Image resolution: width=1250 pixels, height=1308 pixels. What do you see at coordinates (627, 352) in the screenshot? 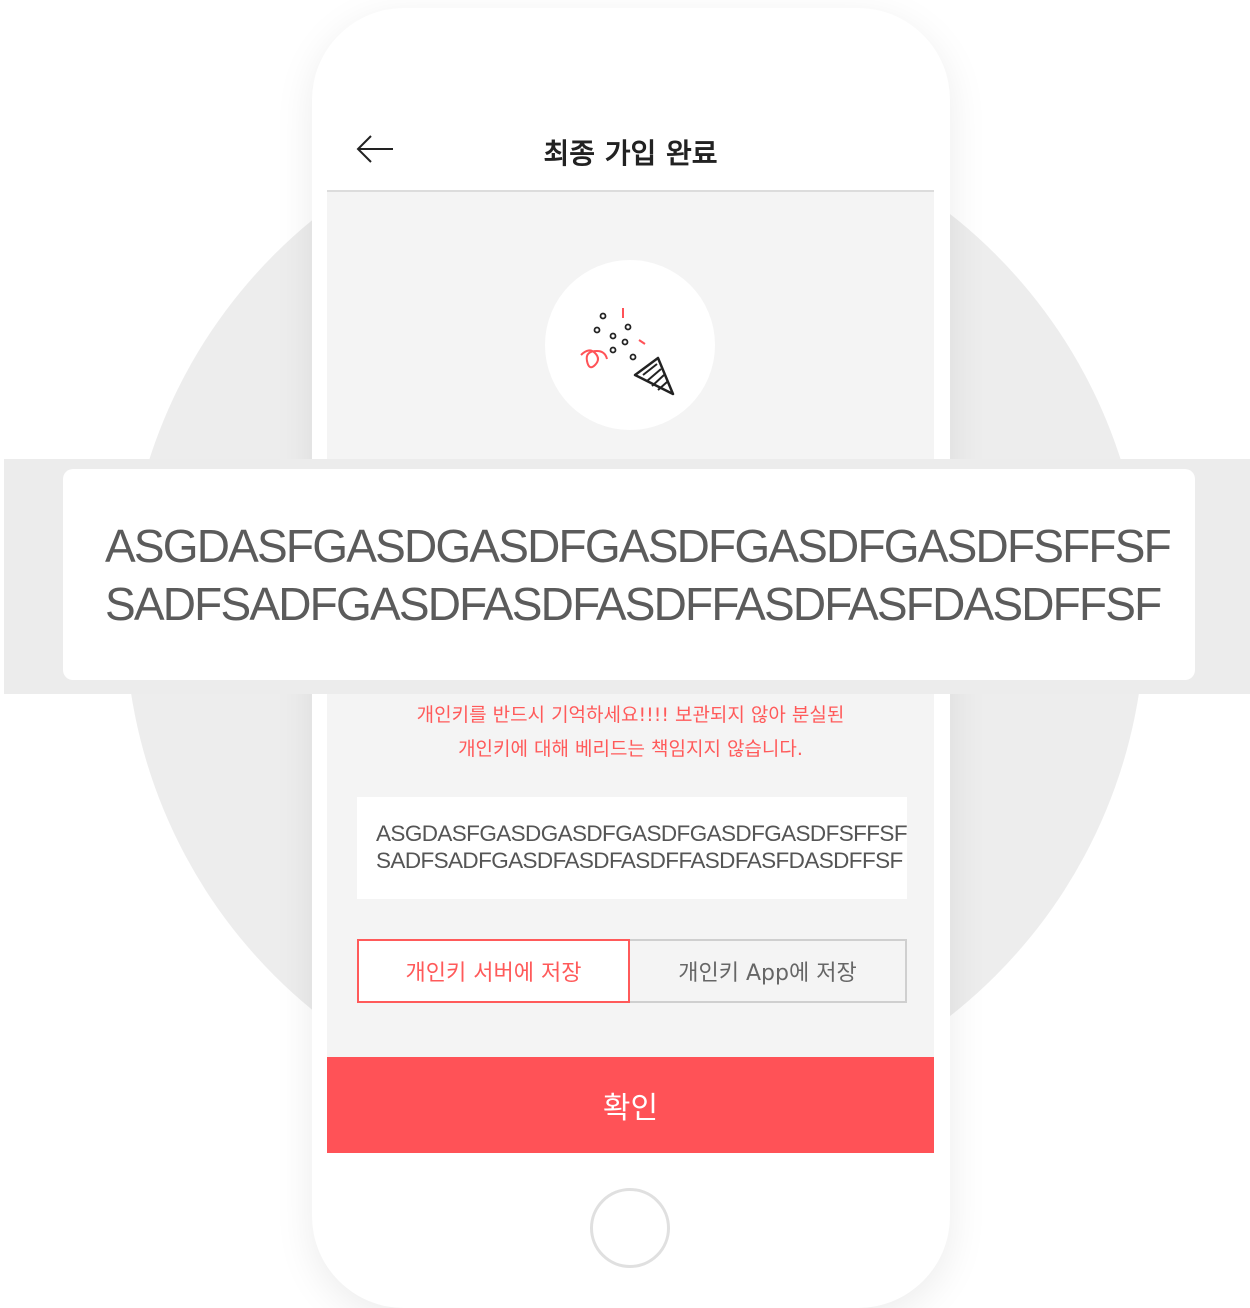
I see `party-popper-icon` at bounding box center [627, 352].